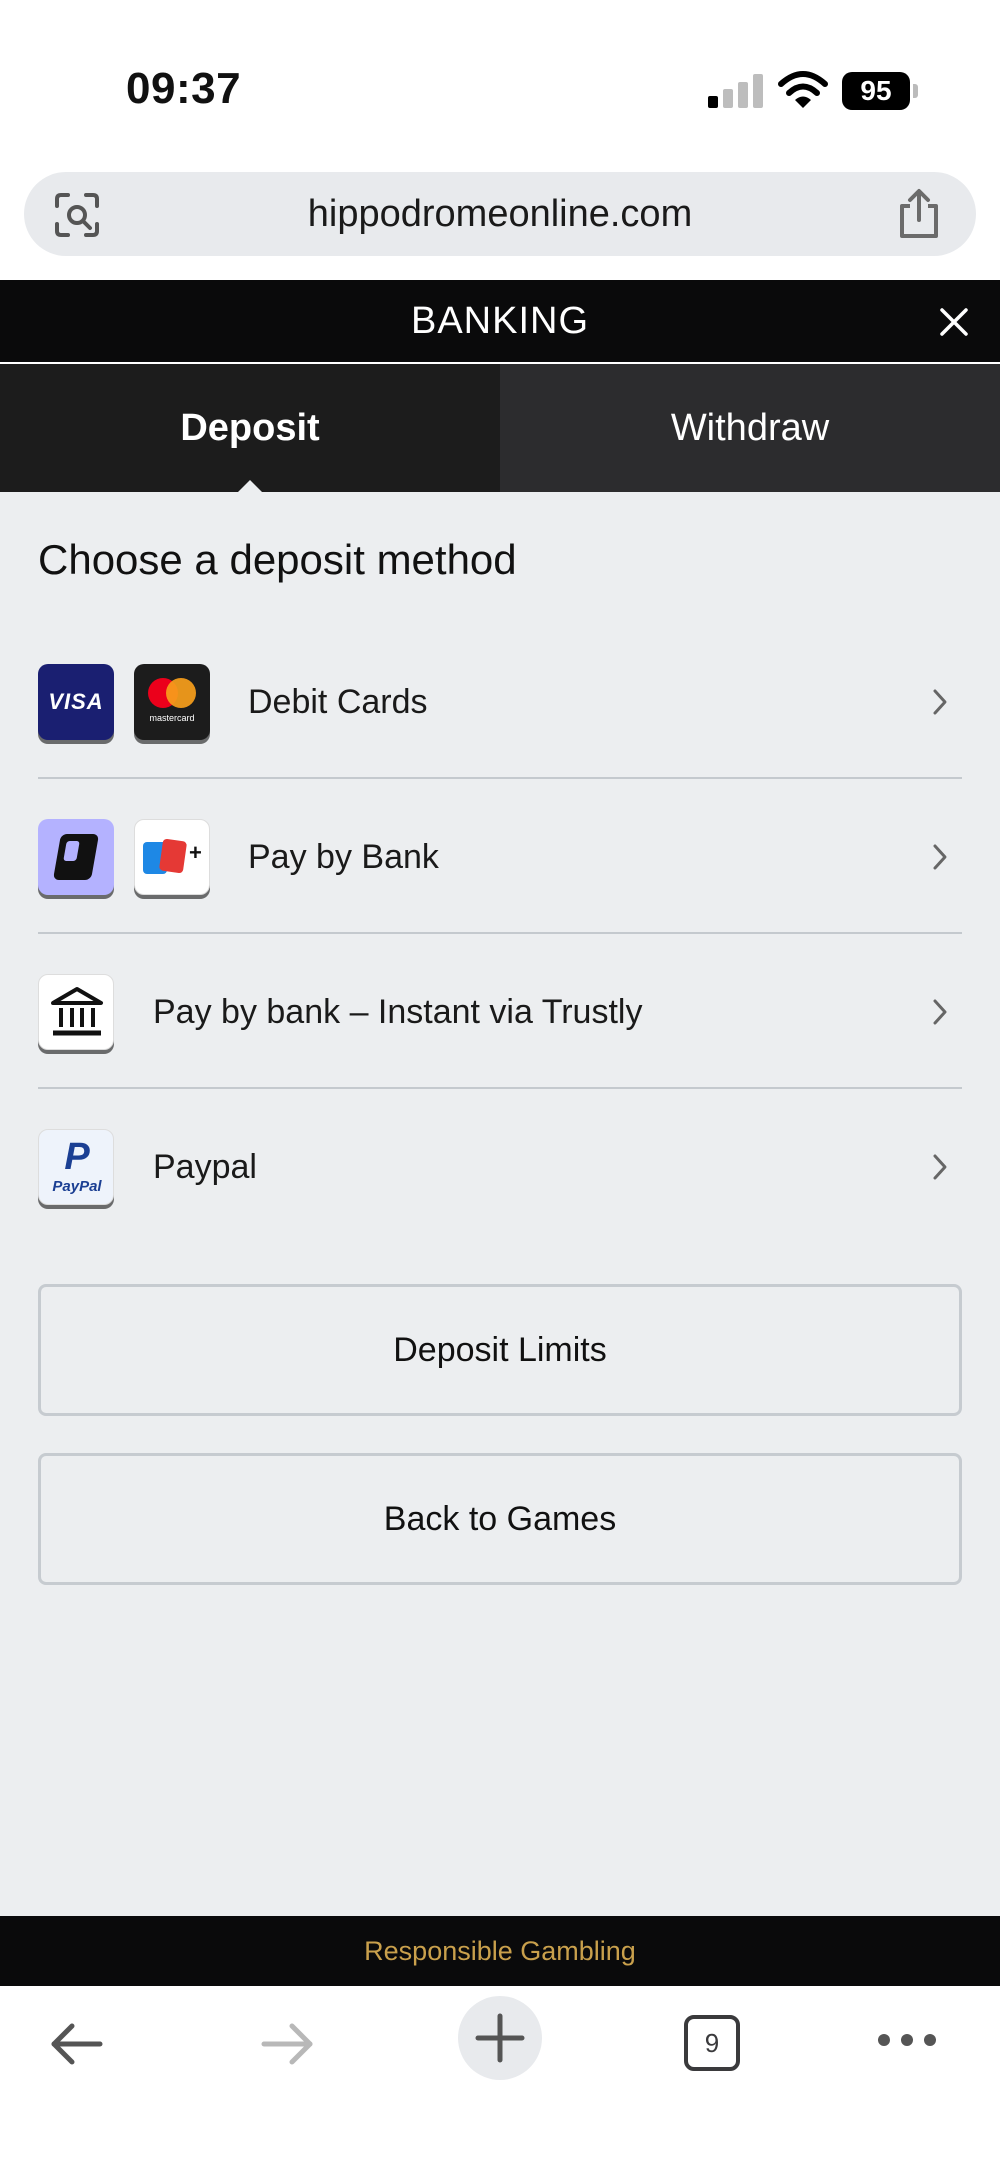  I want to click on forward-arrow-icon, so click(288, 2044).